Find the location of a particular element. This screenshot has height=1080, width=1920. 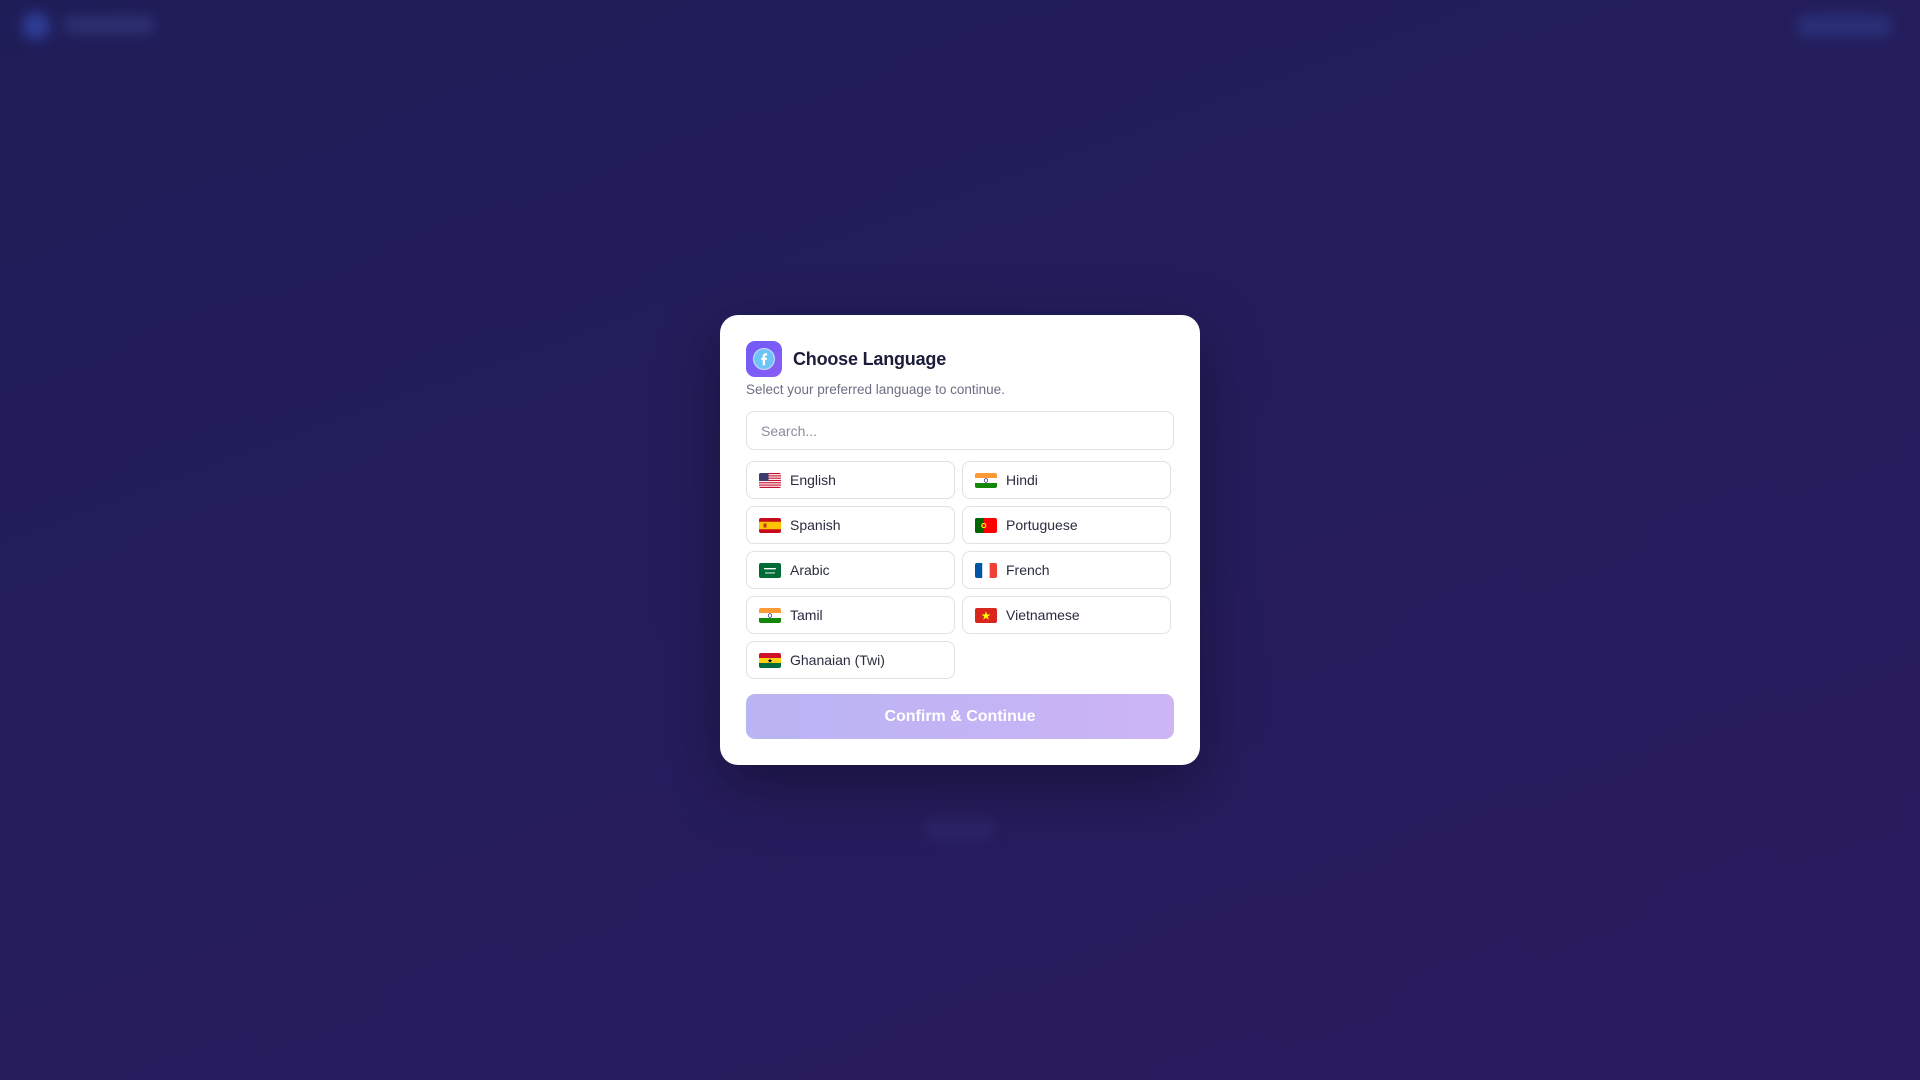

language-label: Spanish is located at coordinates (815, 525).